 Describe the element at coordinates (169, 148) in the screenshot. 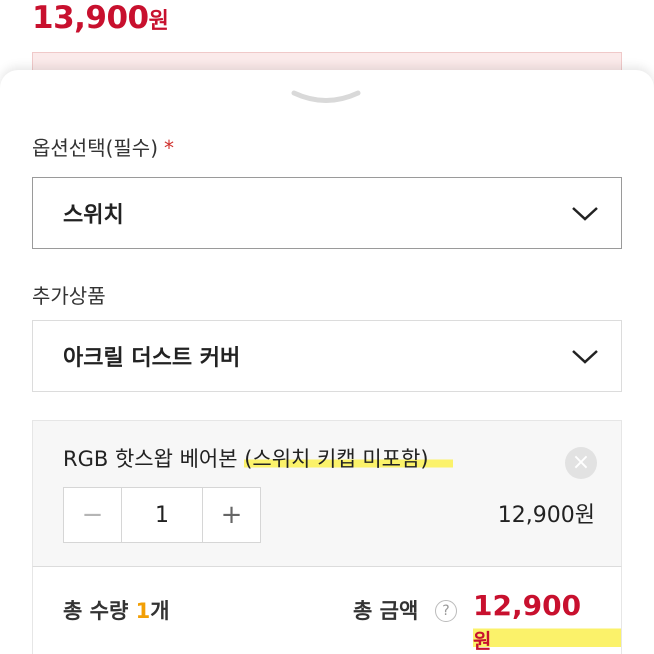

I see `required-mark: *` at that location.